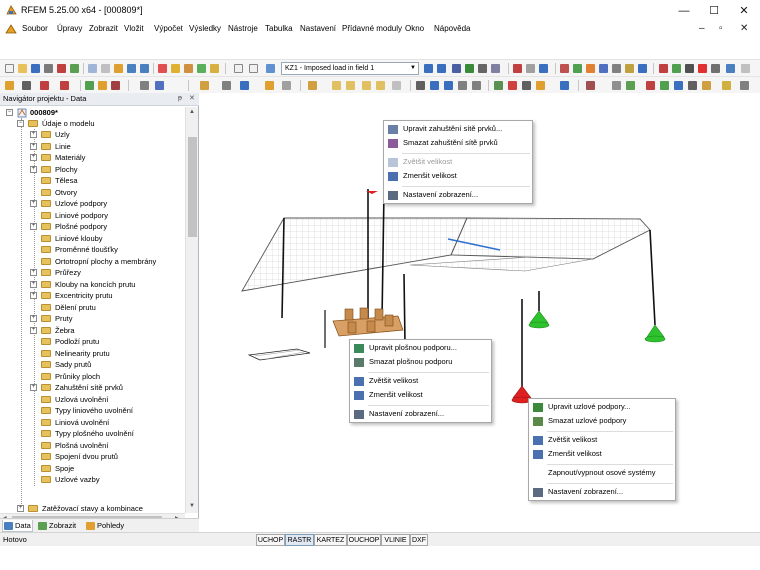 This screenshot has height=570, width=760. What do you see at coordinates (115, 85) in the screenshot?
I see `hinge-icon` at bounding box center [115, 85].